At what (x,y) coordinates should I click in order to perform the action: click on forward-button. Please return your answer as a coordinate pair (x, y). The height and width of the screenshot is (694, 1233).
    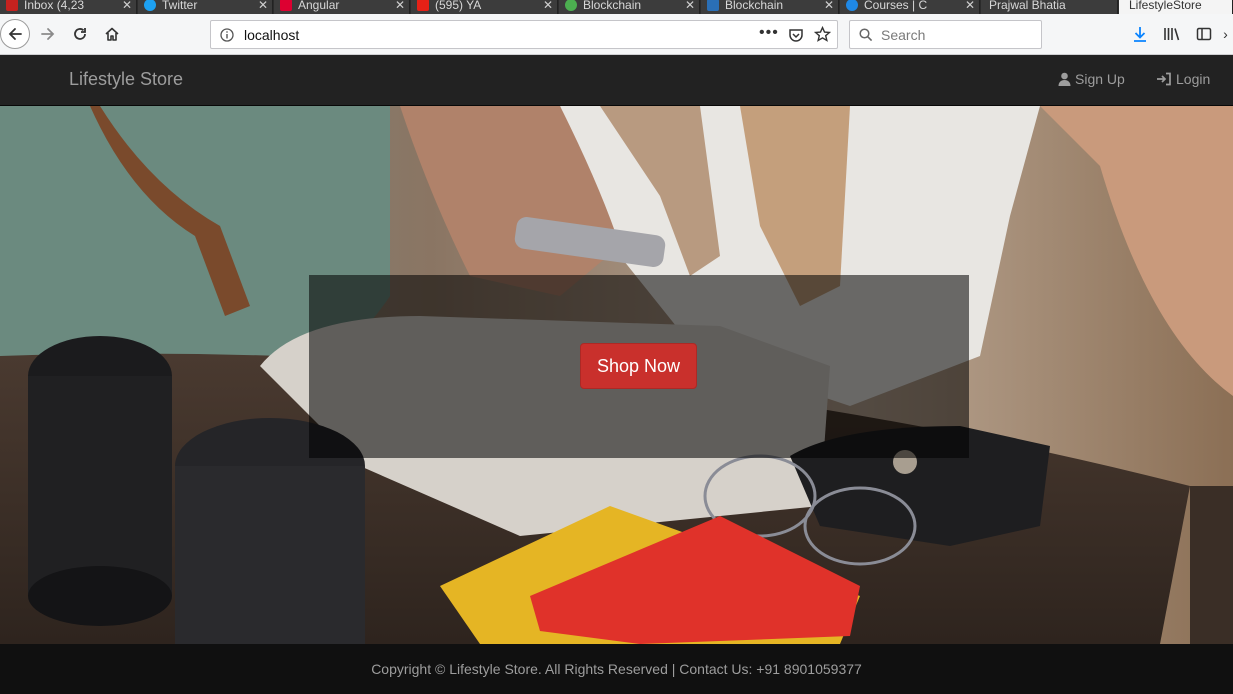
    Looking at the image, I should click on (48, 34).